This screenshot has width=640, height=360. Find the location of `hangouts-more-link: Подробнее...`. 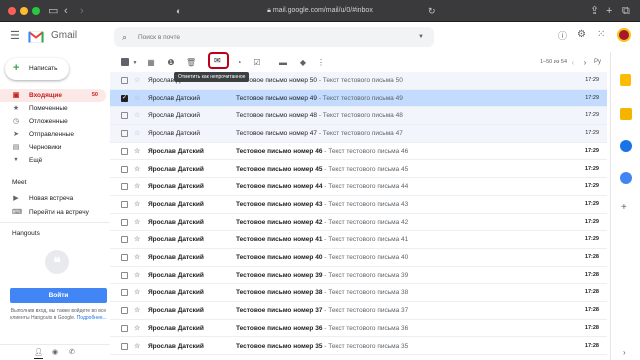

hangouts-more-link: Подробнее... is located at coordinates (92, 318).